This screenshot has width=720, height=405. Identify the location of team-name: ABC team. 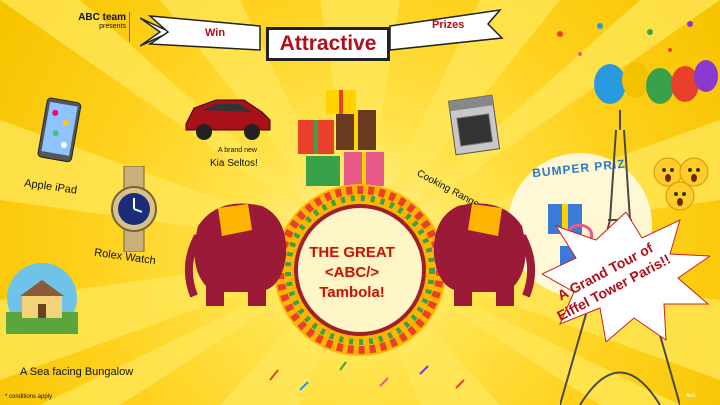
(102, 17).